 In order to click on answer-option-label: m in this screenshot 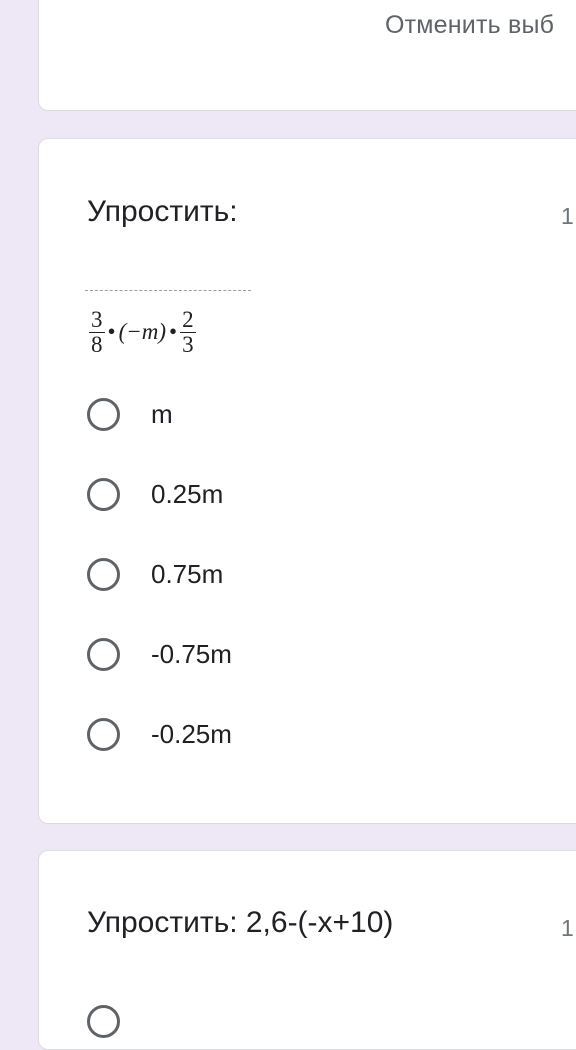, I will do `click(162, 414)`.